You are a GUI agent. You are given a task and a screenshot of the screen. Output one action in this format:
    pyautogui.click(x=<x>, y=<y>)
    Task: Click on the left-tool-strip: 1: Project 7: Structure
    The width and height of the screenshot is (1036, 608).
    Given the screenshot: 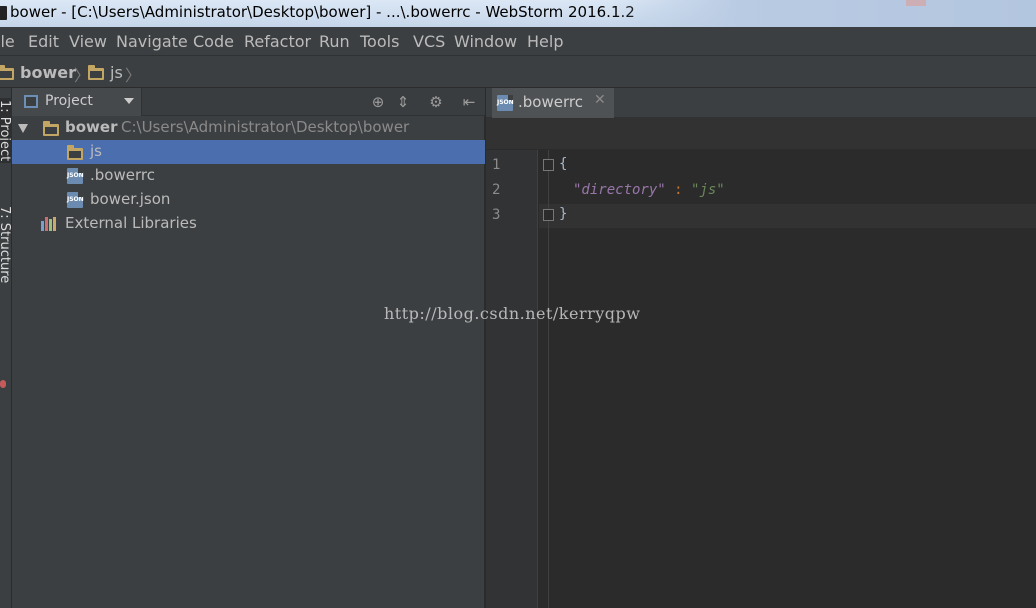 What is the action you would take?
    pyautogui.click(x=6, y=348)
    